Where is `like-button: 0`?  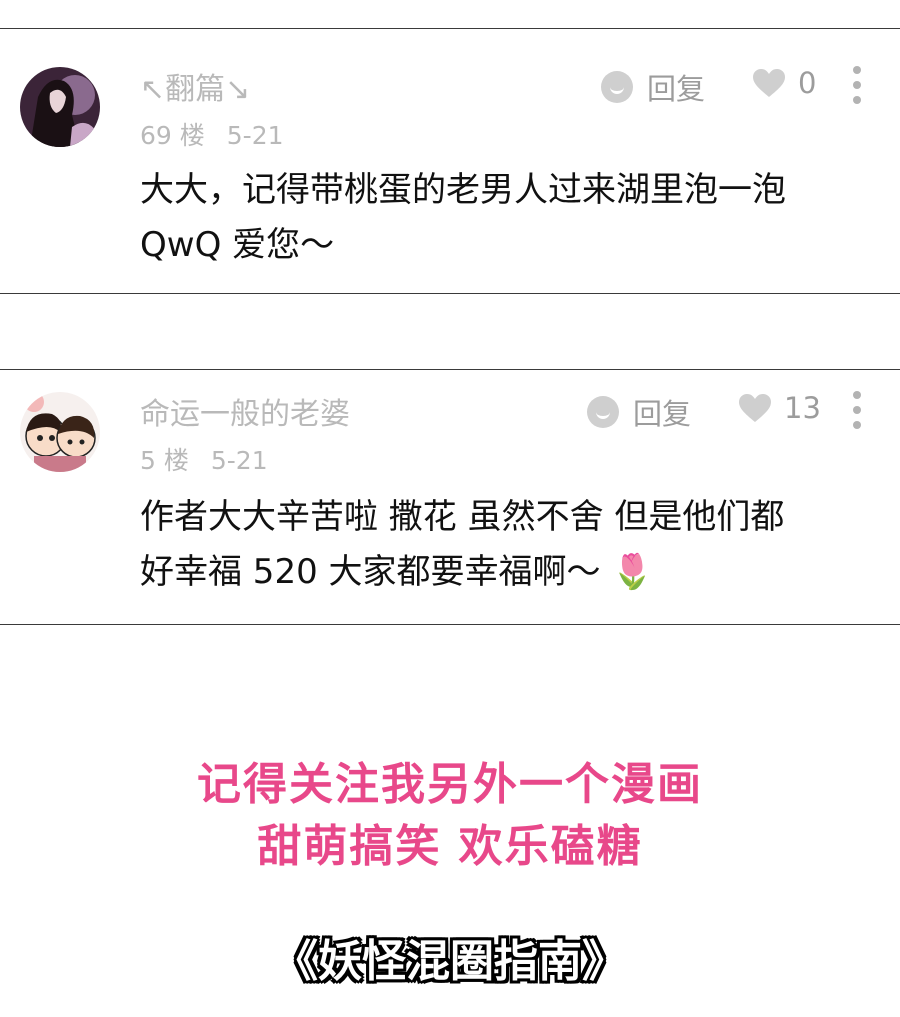
like-button: 0 is located at coordinates (784, 83).